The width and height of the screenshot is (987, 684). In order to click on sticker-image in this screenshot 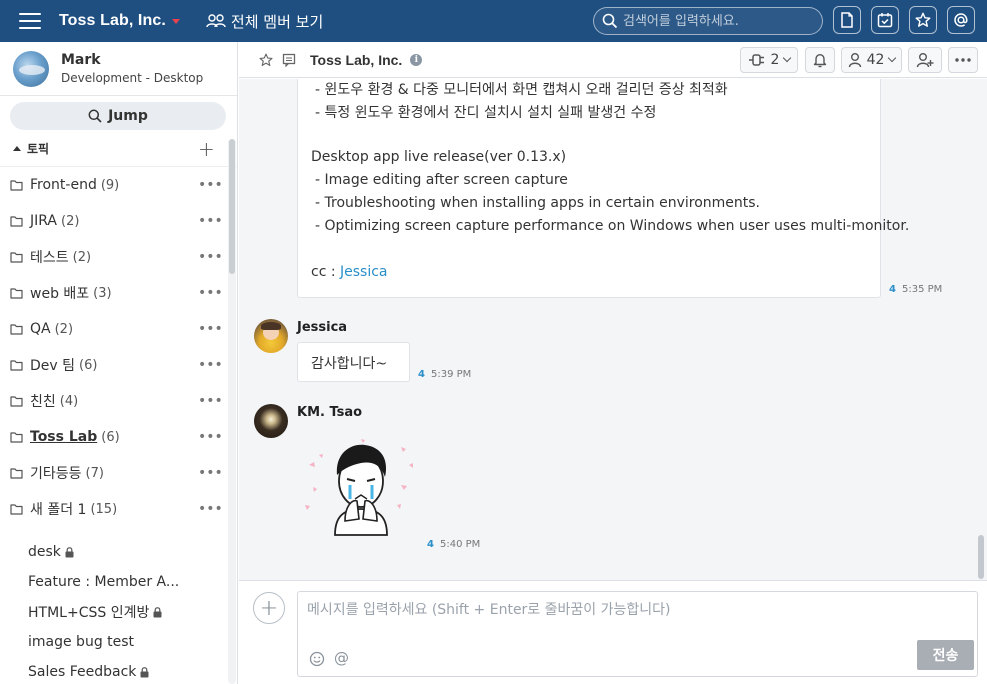, I will do `click(361, 491)`.